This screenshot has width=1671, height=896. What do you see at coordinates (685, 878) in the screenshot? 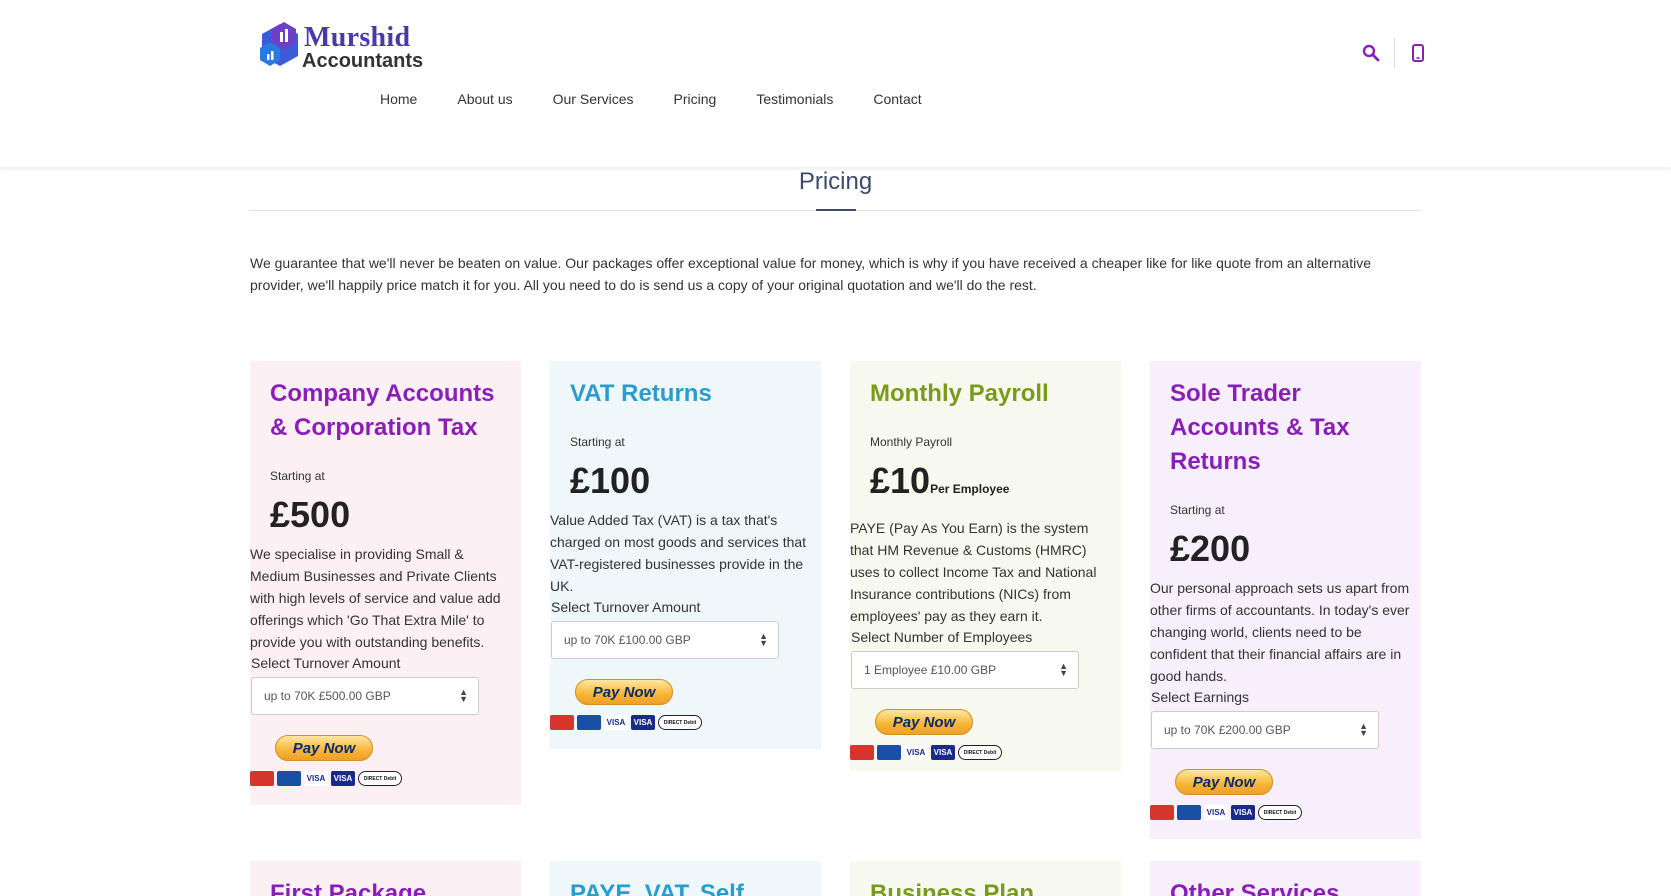
I see `pricing-card-paye-vat-self: PAYE, VAT, Self` at bounding box center [685, 878].